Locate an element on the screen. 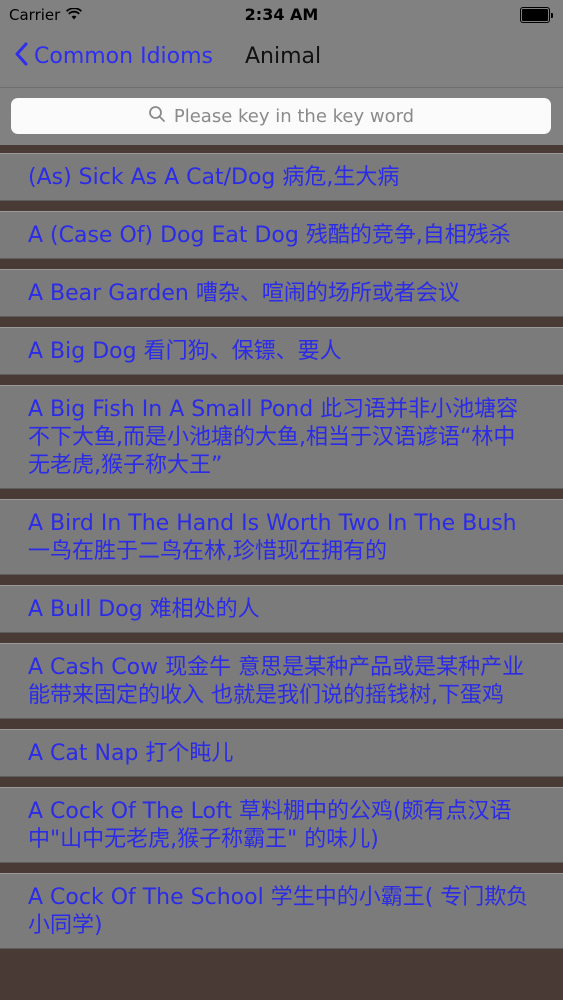 Image resolution: width=563 pixels, height=1000 pixels. search-icon is located at coordinates (157, 116).